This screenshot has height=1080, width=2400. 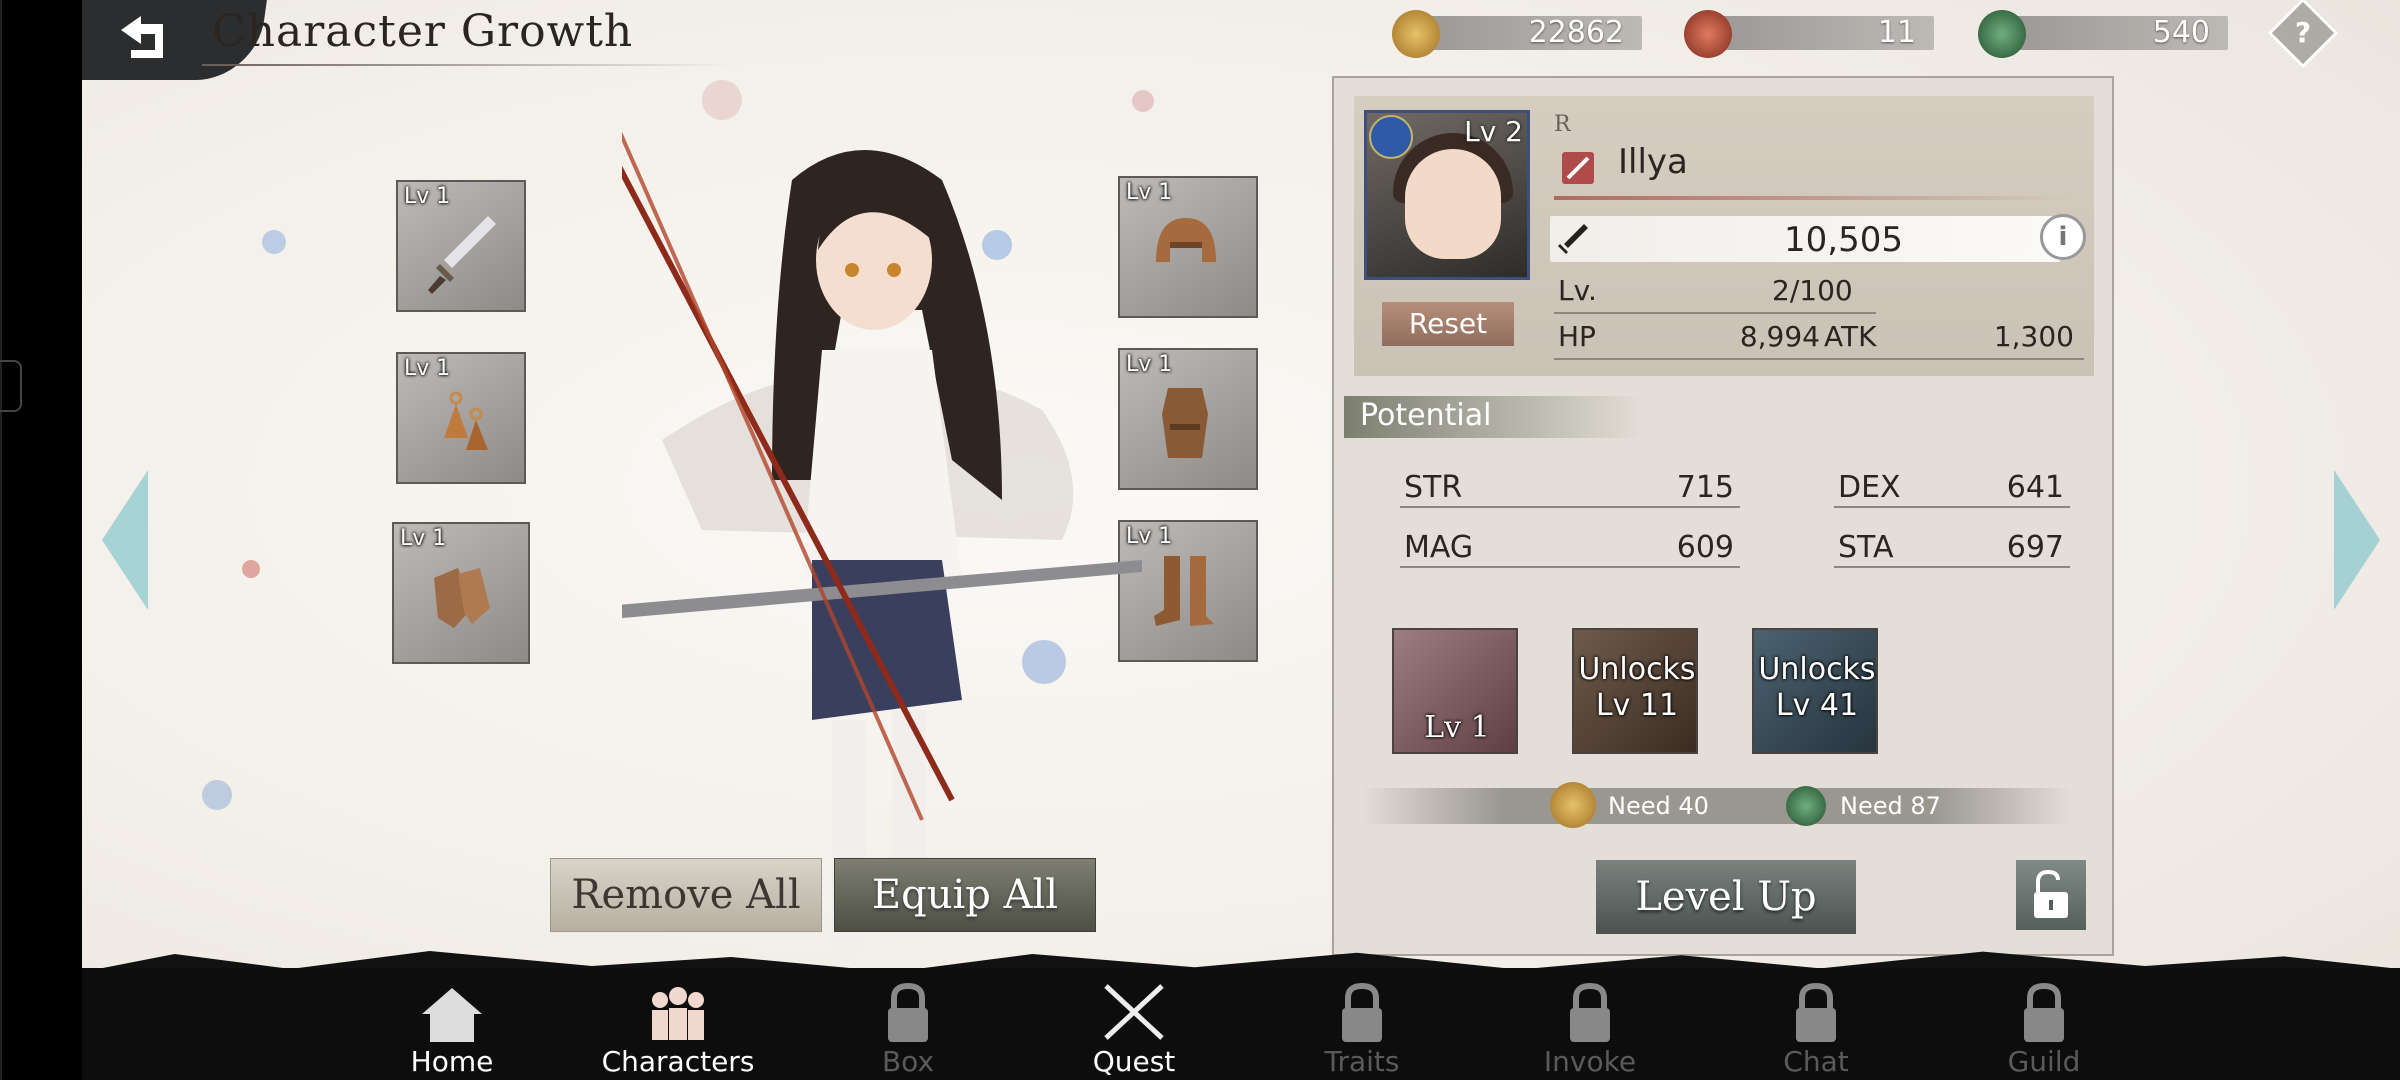 I want to click on equip-slot-weapon: Lv 1, so click(x=461, y=246).